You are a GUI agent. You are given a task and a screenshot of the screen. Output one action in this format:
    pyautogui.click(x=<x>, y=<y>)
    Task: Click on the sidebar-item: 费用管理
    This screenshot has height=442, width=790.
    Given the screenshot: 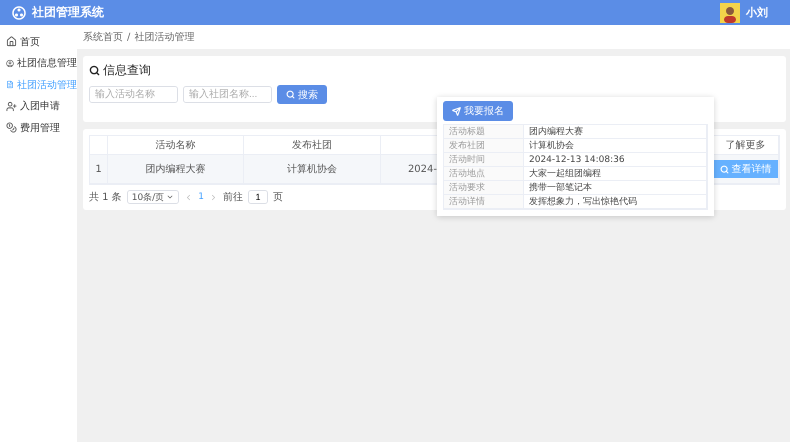 What is the action you would take?
    pyautogui.click(x=38, y=127)
    